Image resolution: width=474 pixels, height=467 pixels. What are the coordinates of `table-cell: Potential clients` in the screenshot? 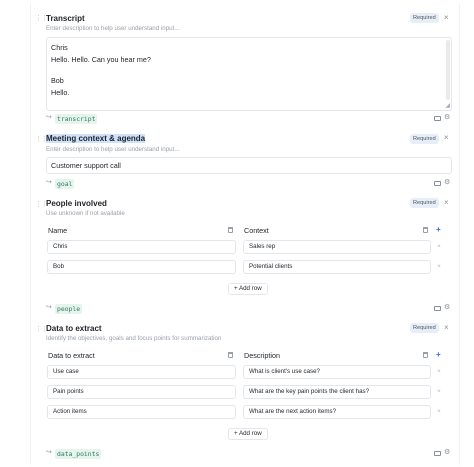 It's located at (337, 267).